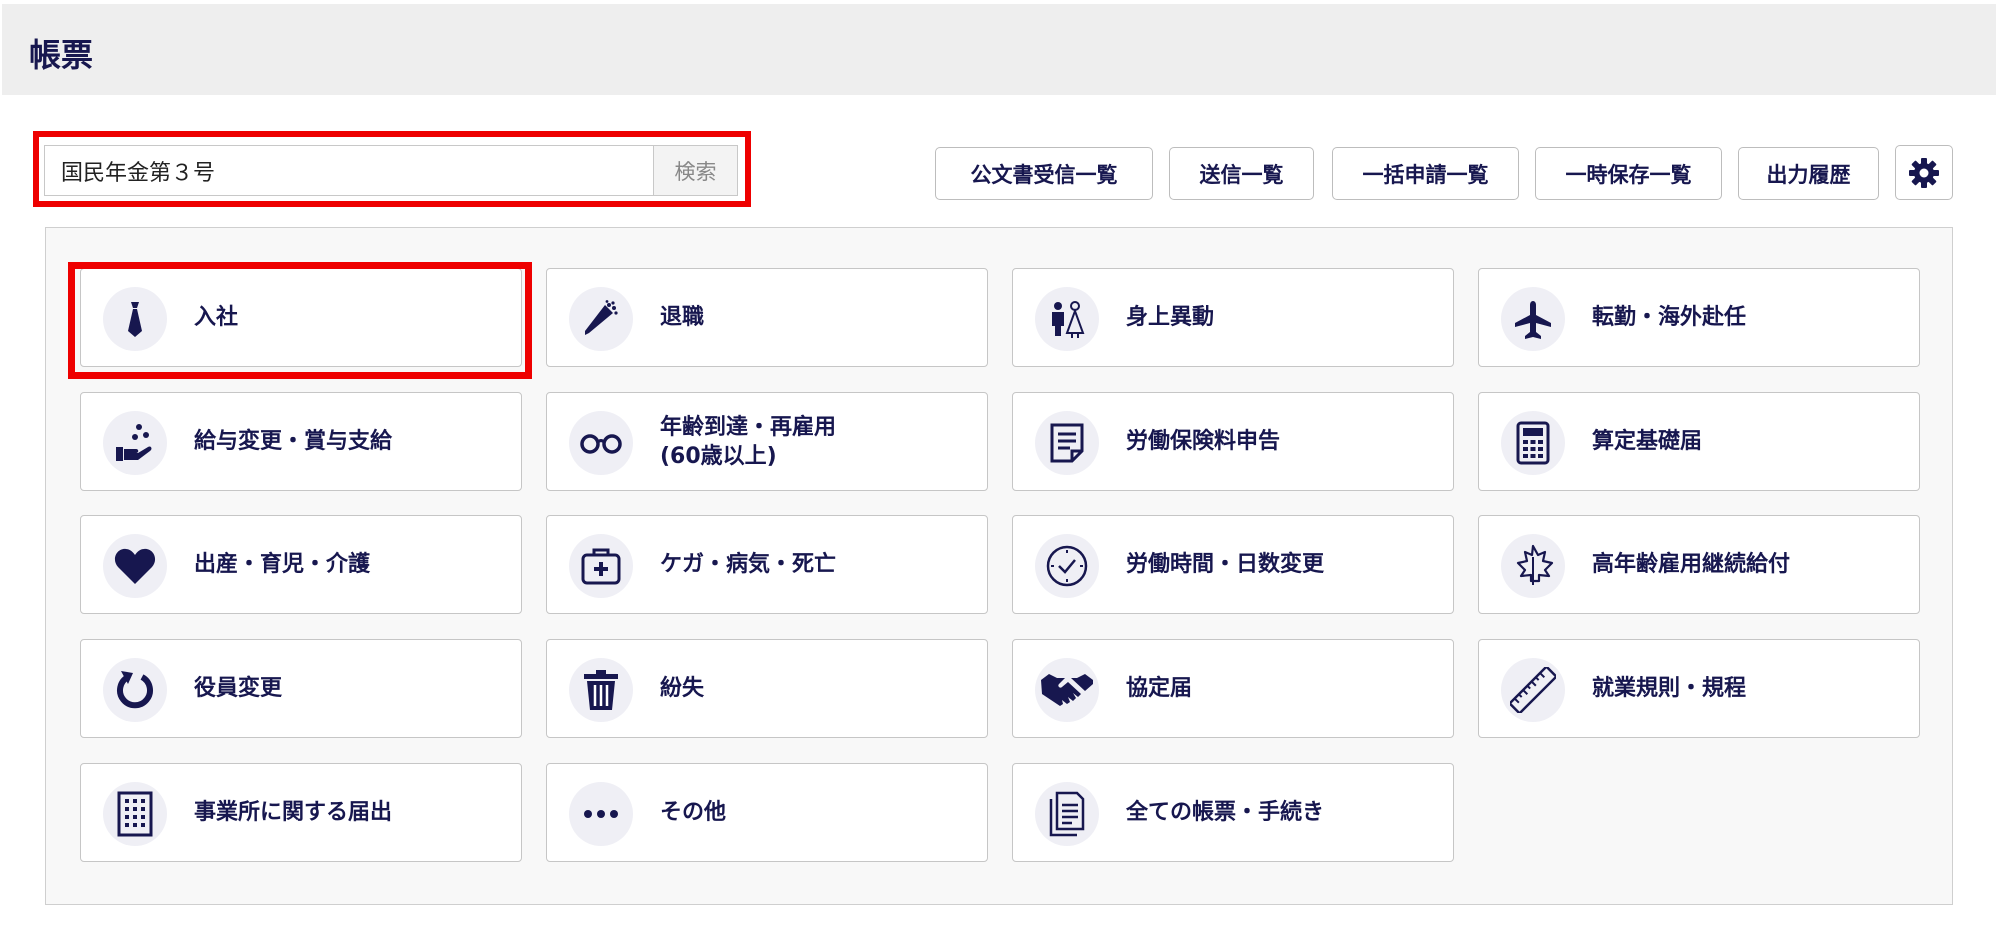 The width and height of the screenshot is (2000, 934). I want to click on more-dots-icon, so click(601, 814).